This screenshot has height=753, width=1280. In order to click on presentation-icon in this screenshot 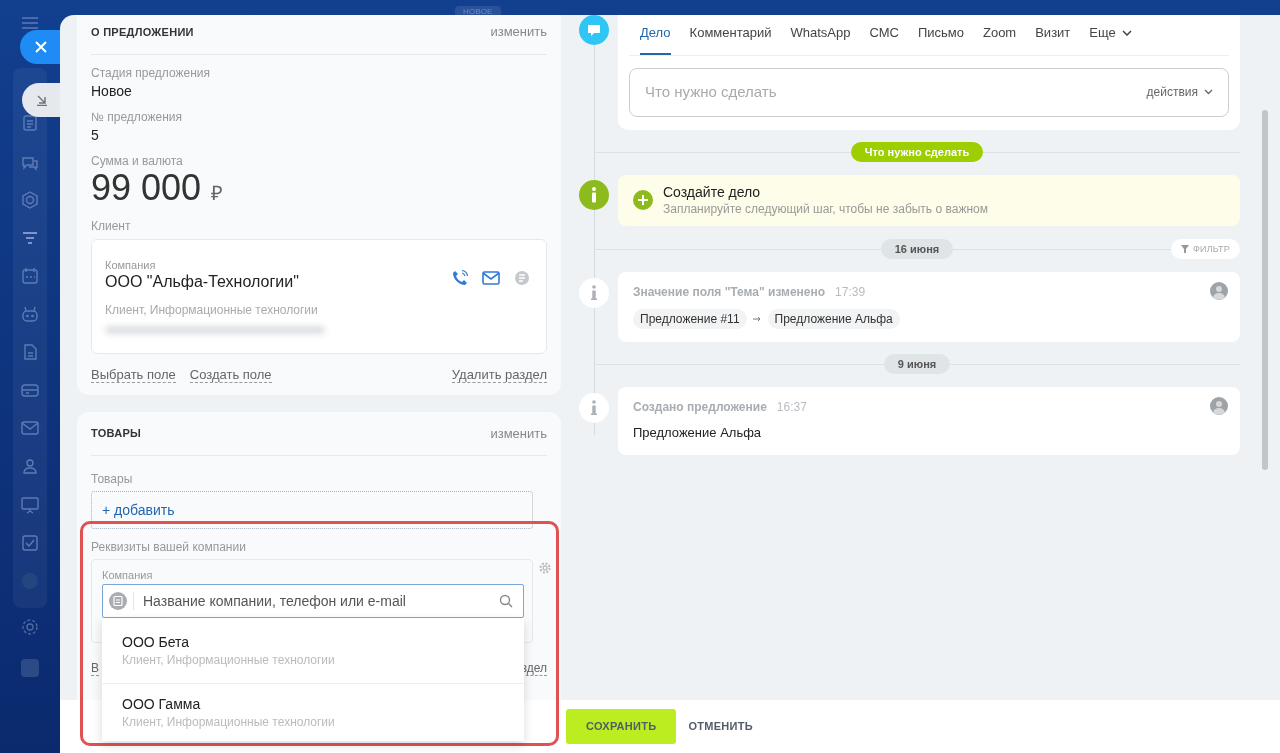, I will do `click(30, 505)`.